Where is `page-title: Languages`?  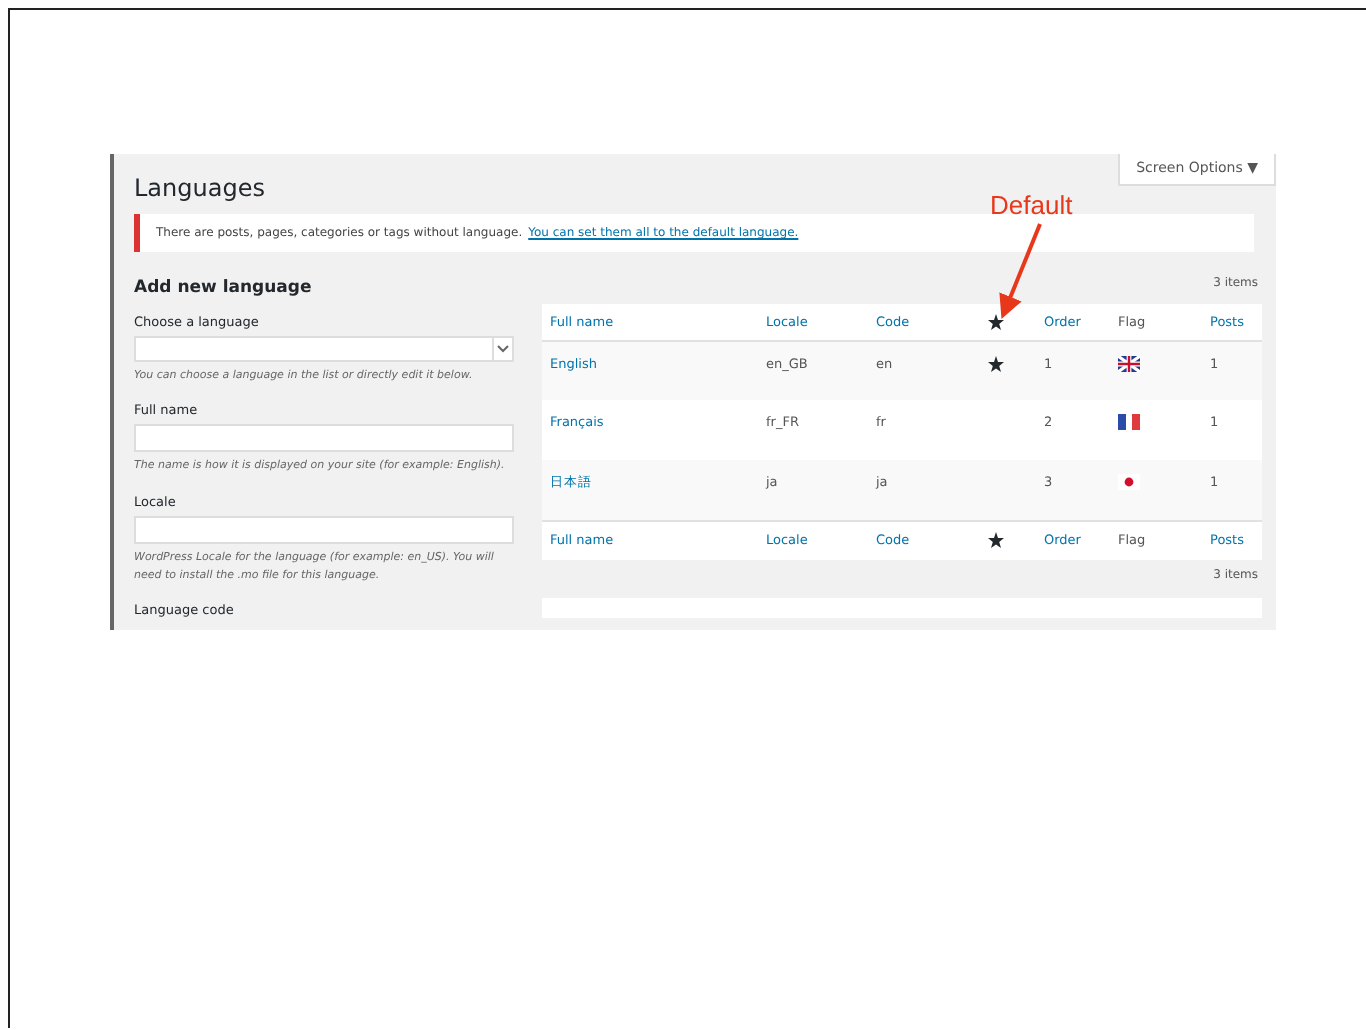 page-title: Languages is located at coordinates (199, 187).